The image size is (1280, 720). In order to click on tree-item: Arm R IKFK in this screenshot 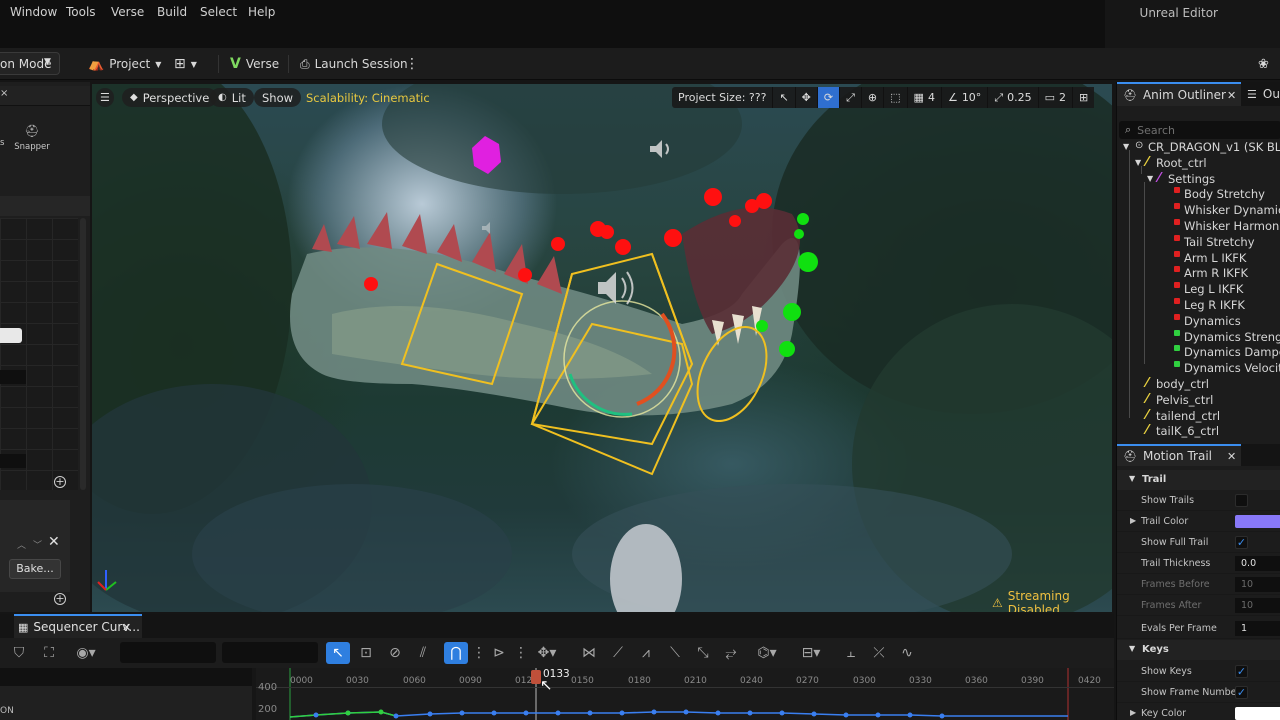, I will do `click(1198, 274)`.